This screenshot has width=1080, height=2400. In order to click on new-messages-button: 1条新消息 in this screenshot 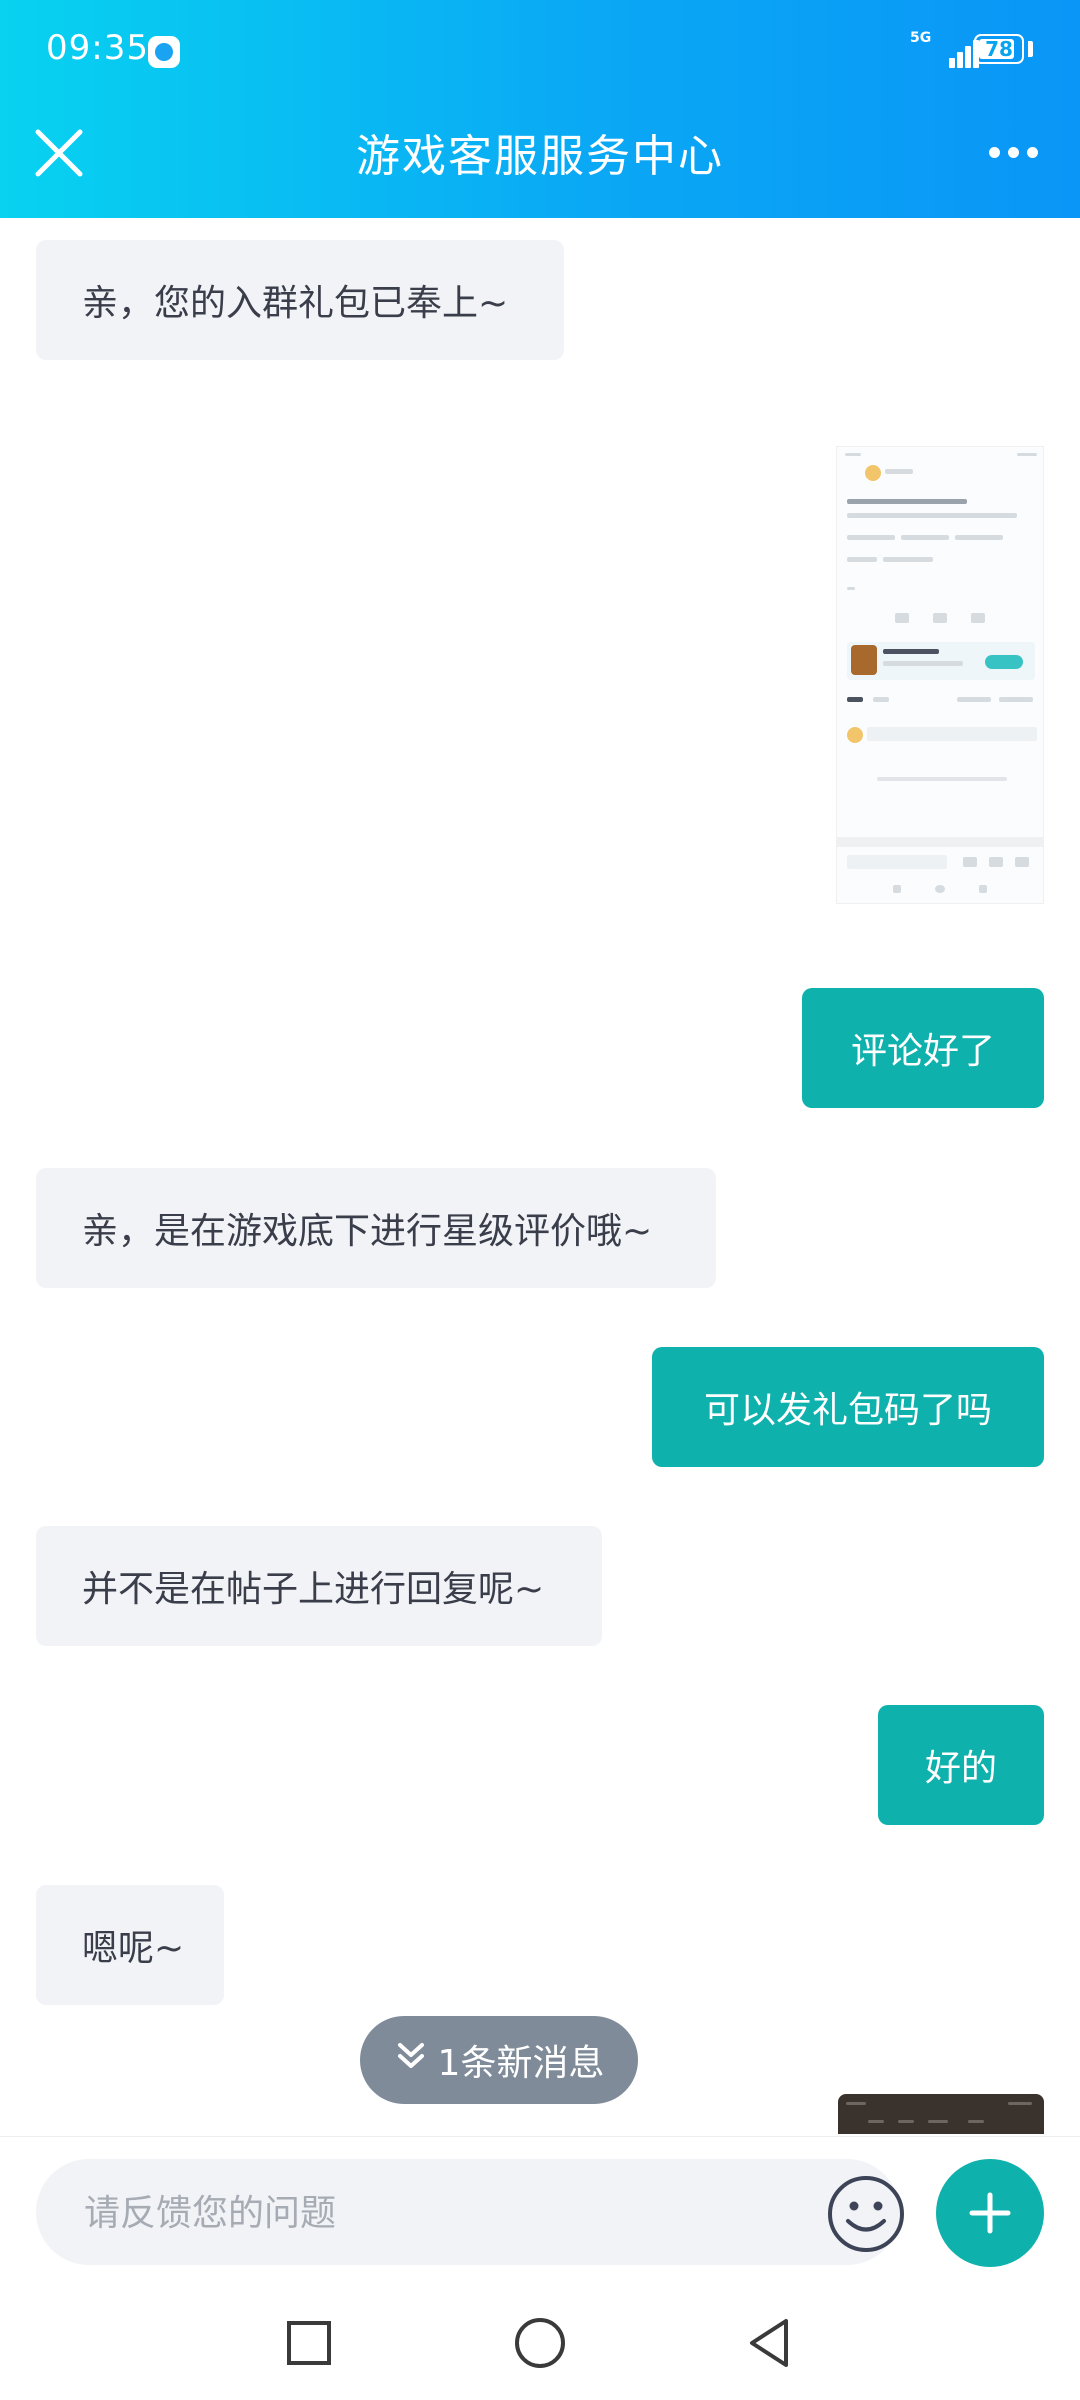, I will do `click(499, 2060)`.